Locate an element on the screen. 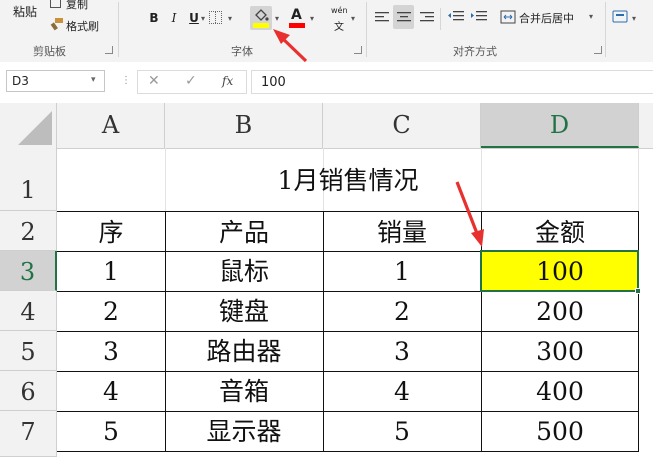 The height and width of the screenshot is (457, 653). italic-button: I is located at coordinates (174, 18).